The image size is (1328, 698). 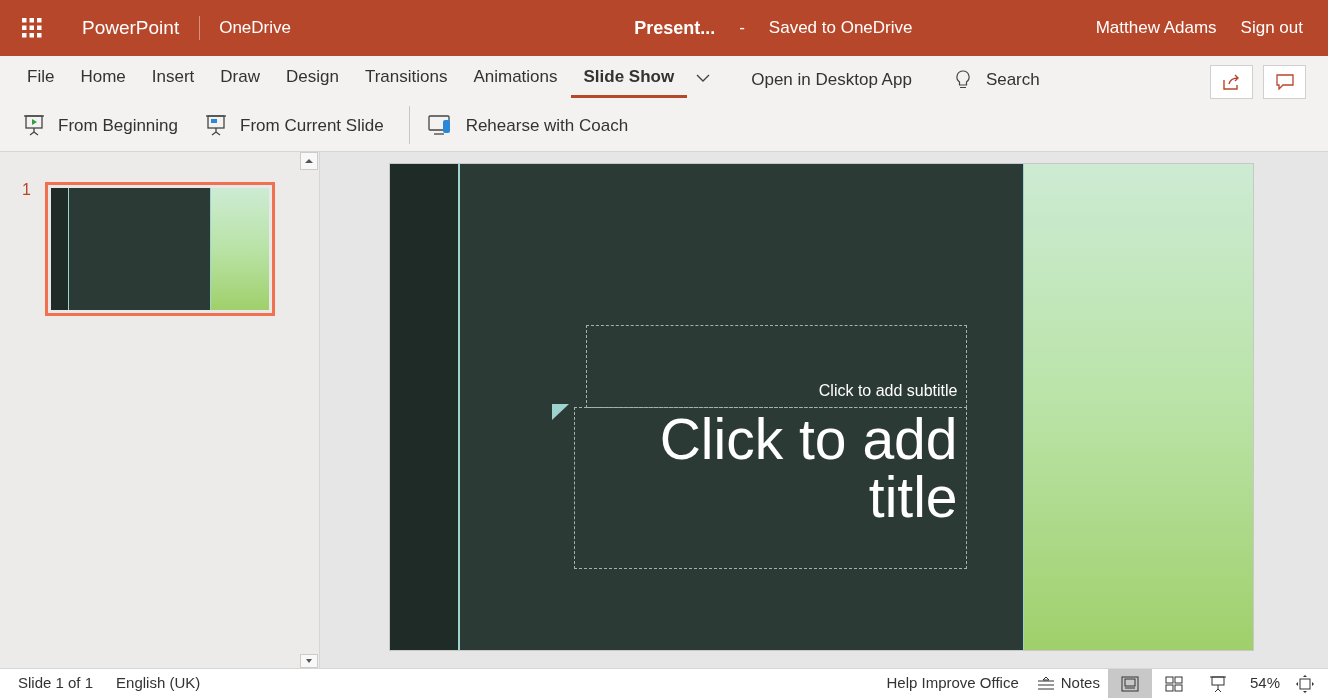 I want to click on comments-button, so click(x=1284, y=81).